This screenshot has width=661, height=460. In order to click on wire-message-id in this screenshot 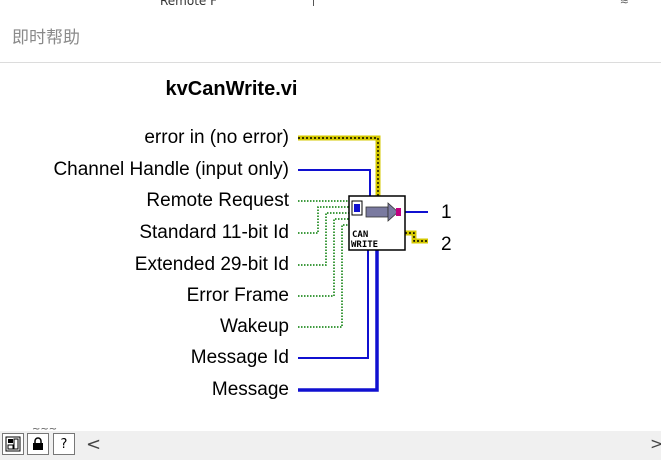, I will do `click(333, 304)`.